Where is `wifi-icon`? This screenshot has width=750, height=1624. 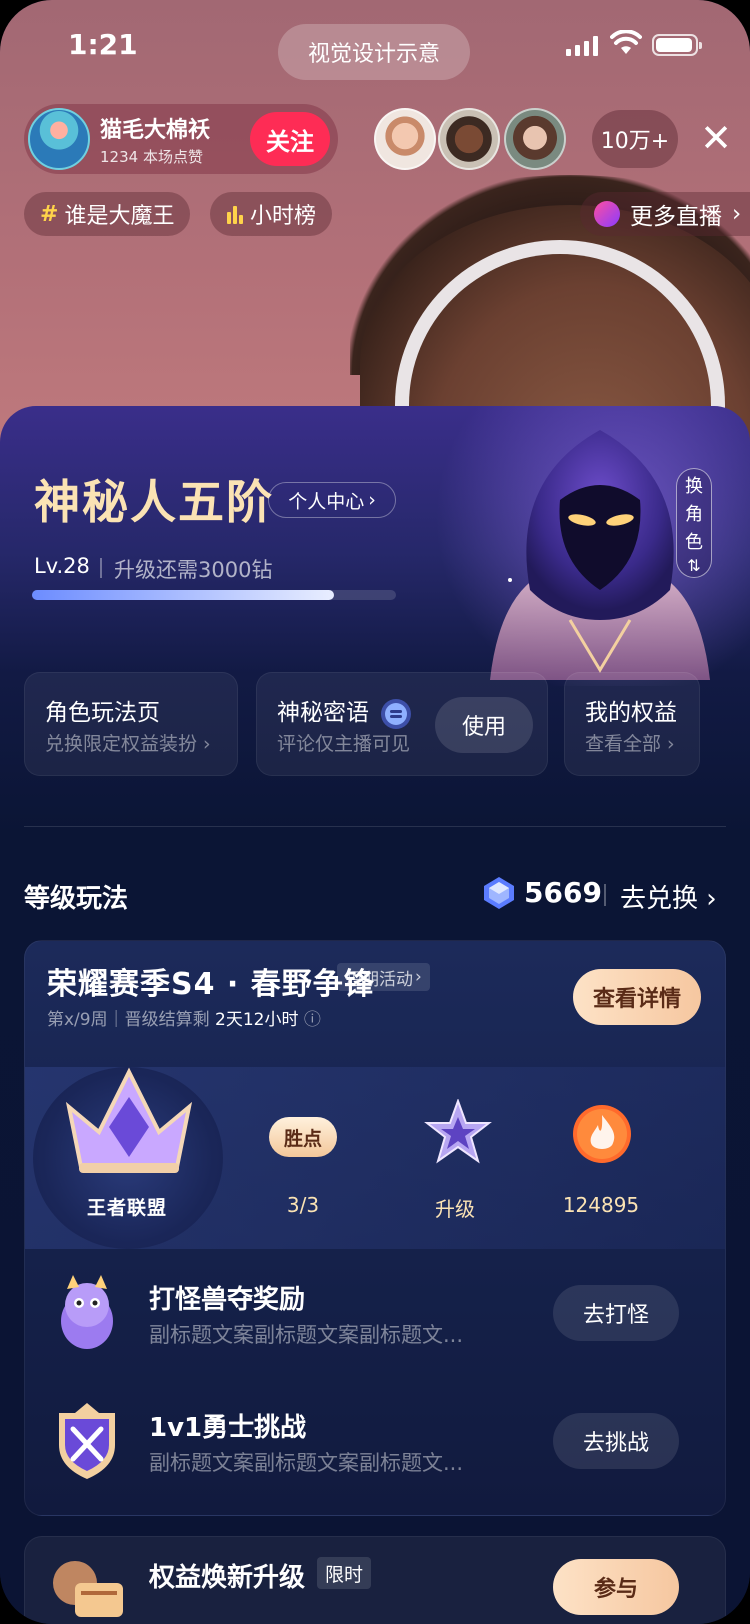
wifi-icon is located at coordinates (626, 42).